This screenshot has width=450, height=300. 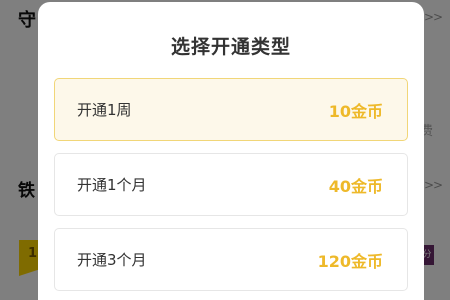 I want to click on dialog-title: 选择开通类型, so click(x=230, y=47).